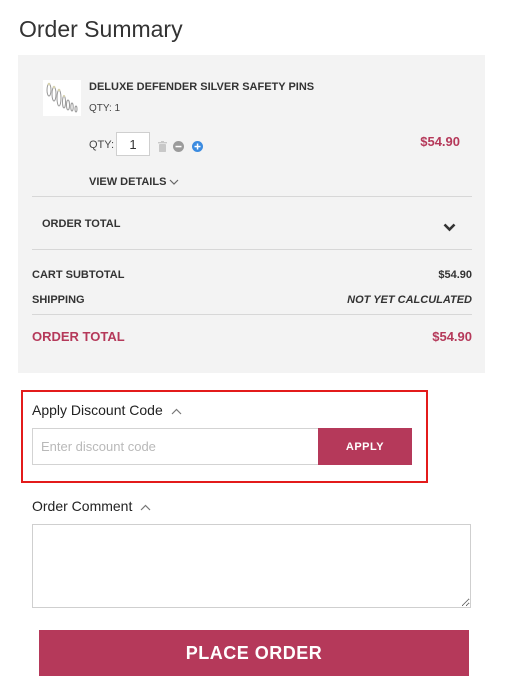 This screenshot has height=700, width=531. What do you see at coordinates (101, 29) in the screenshot?
I see `page-title: Order Summary` at bounding box center [101, 29].